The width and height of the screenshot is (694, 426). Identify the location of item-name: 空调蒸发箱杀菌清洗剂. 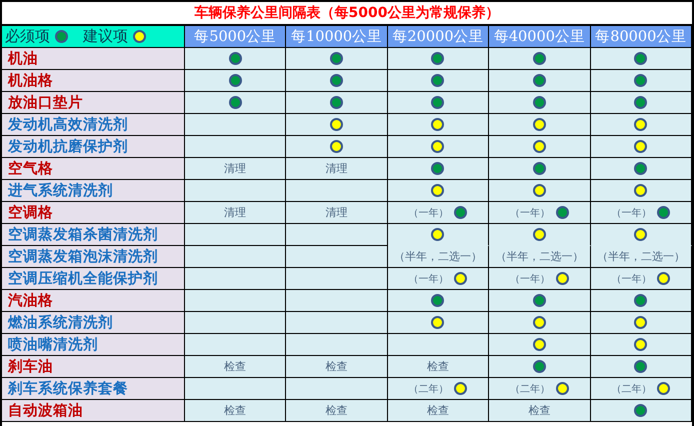
(93, 235).